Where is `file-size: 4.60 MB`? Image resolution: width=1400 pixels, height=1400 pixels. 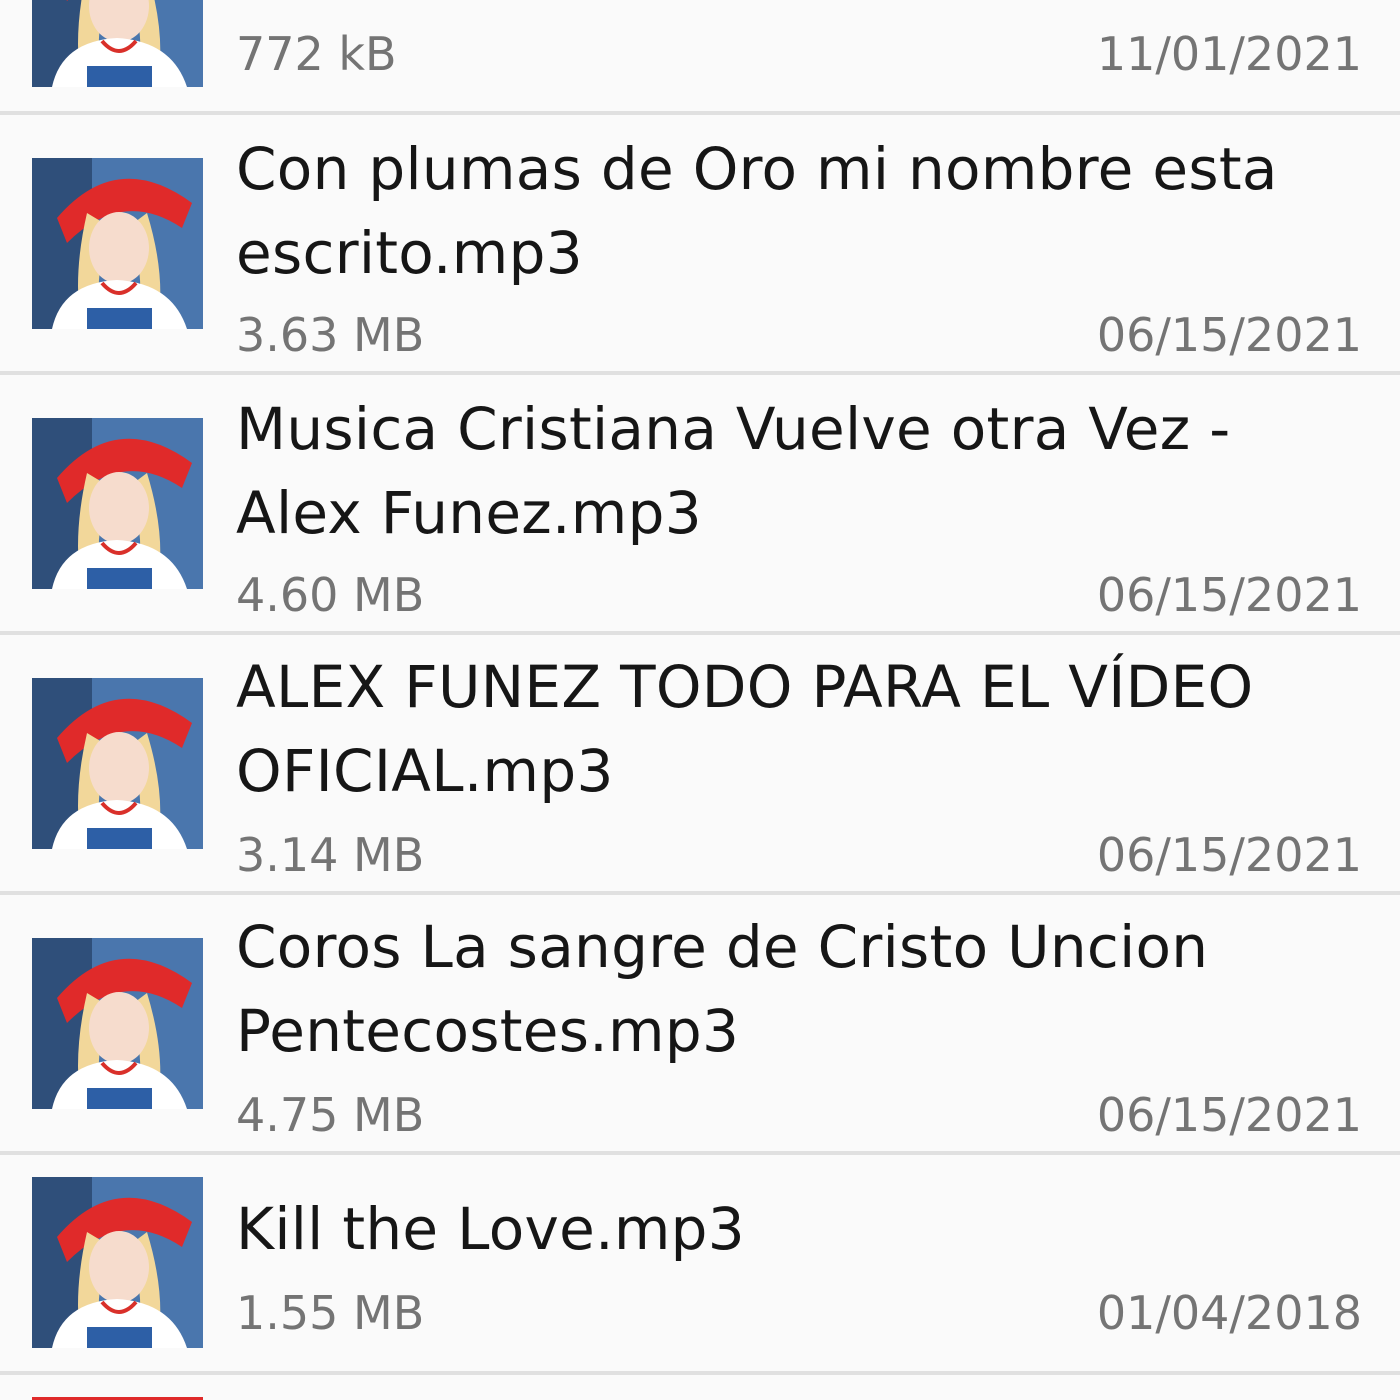 file-size: 4.60 MB is located at coordinates (330, 595).